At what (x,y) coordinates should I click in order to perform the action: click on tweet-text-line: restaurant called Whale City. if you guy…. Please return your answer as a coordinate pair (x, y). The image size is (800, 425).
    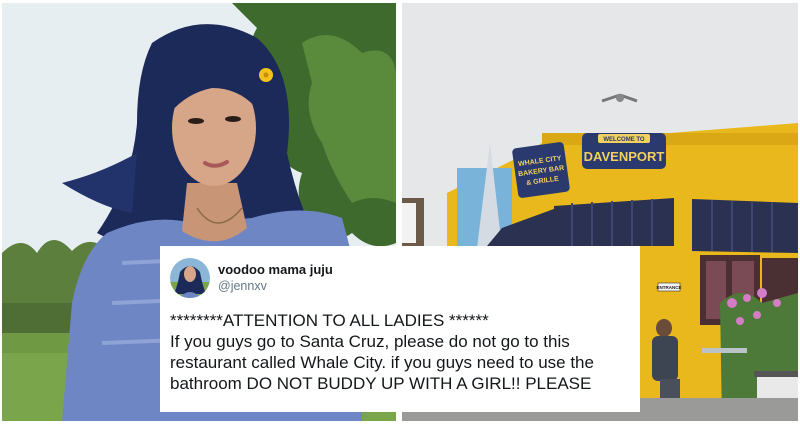
    Looking at the image, I should click on (382, 362).